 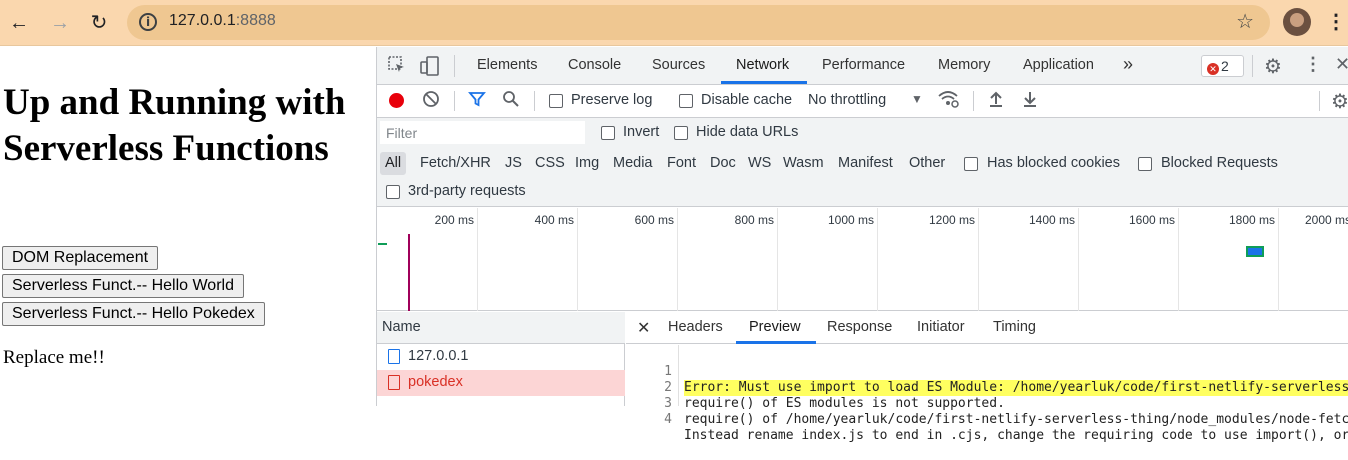 I want to click on third-party-row: 3rd-party requests, so click(x=862, y=193).